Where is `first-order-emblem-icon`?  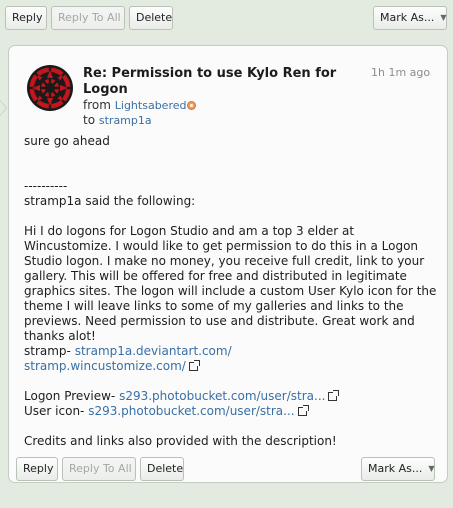 first-order-emblem-icon is located at coordinates (50, 88).